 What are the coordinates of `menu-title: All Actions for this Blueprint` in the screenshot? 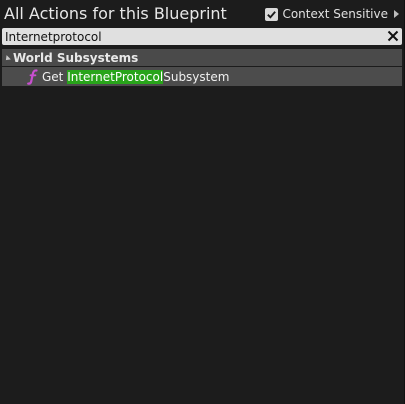 It's located at (115, 13).